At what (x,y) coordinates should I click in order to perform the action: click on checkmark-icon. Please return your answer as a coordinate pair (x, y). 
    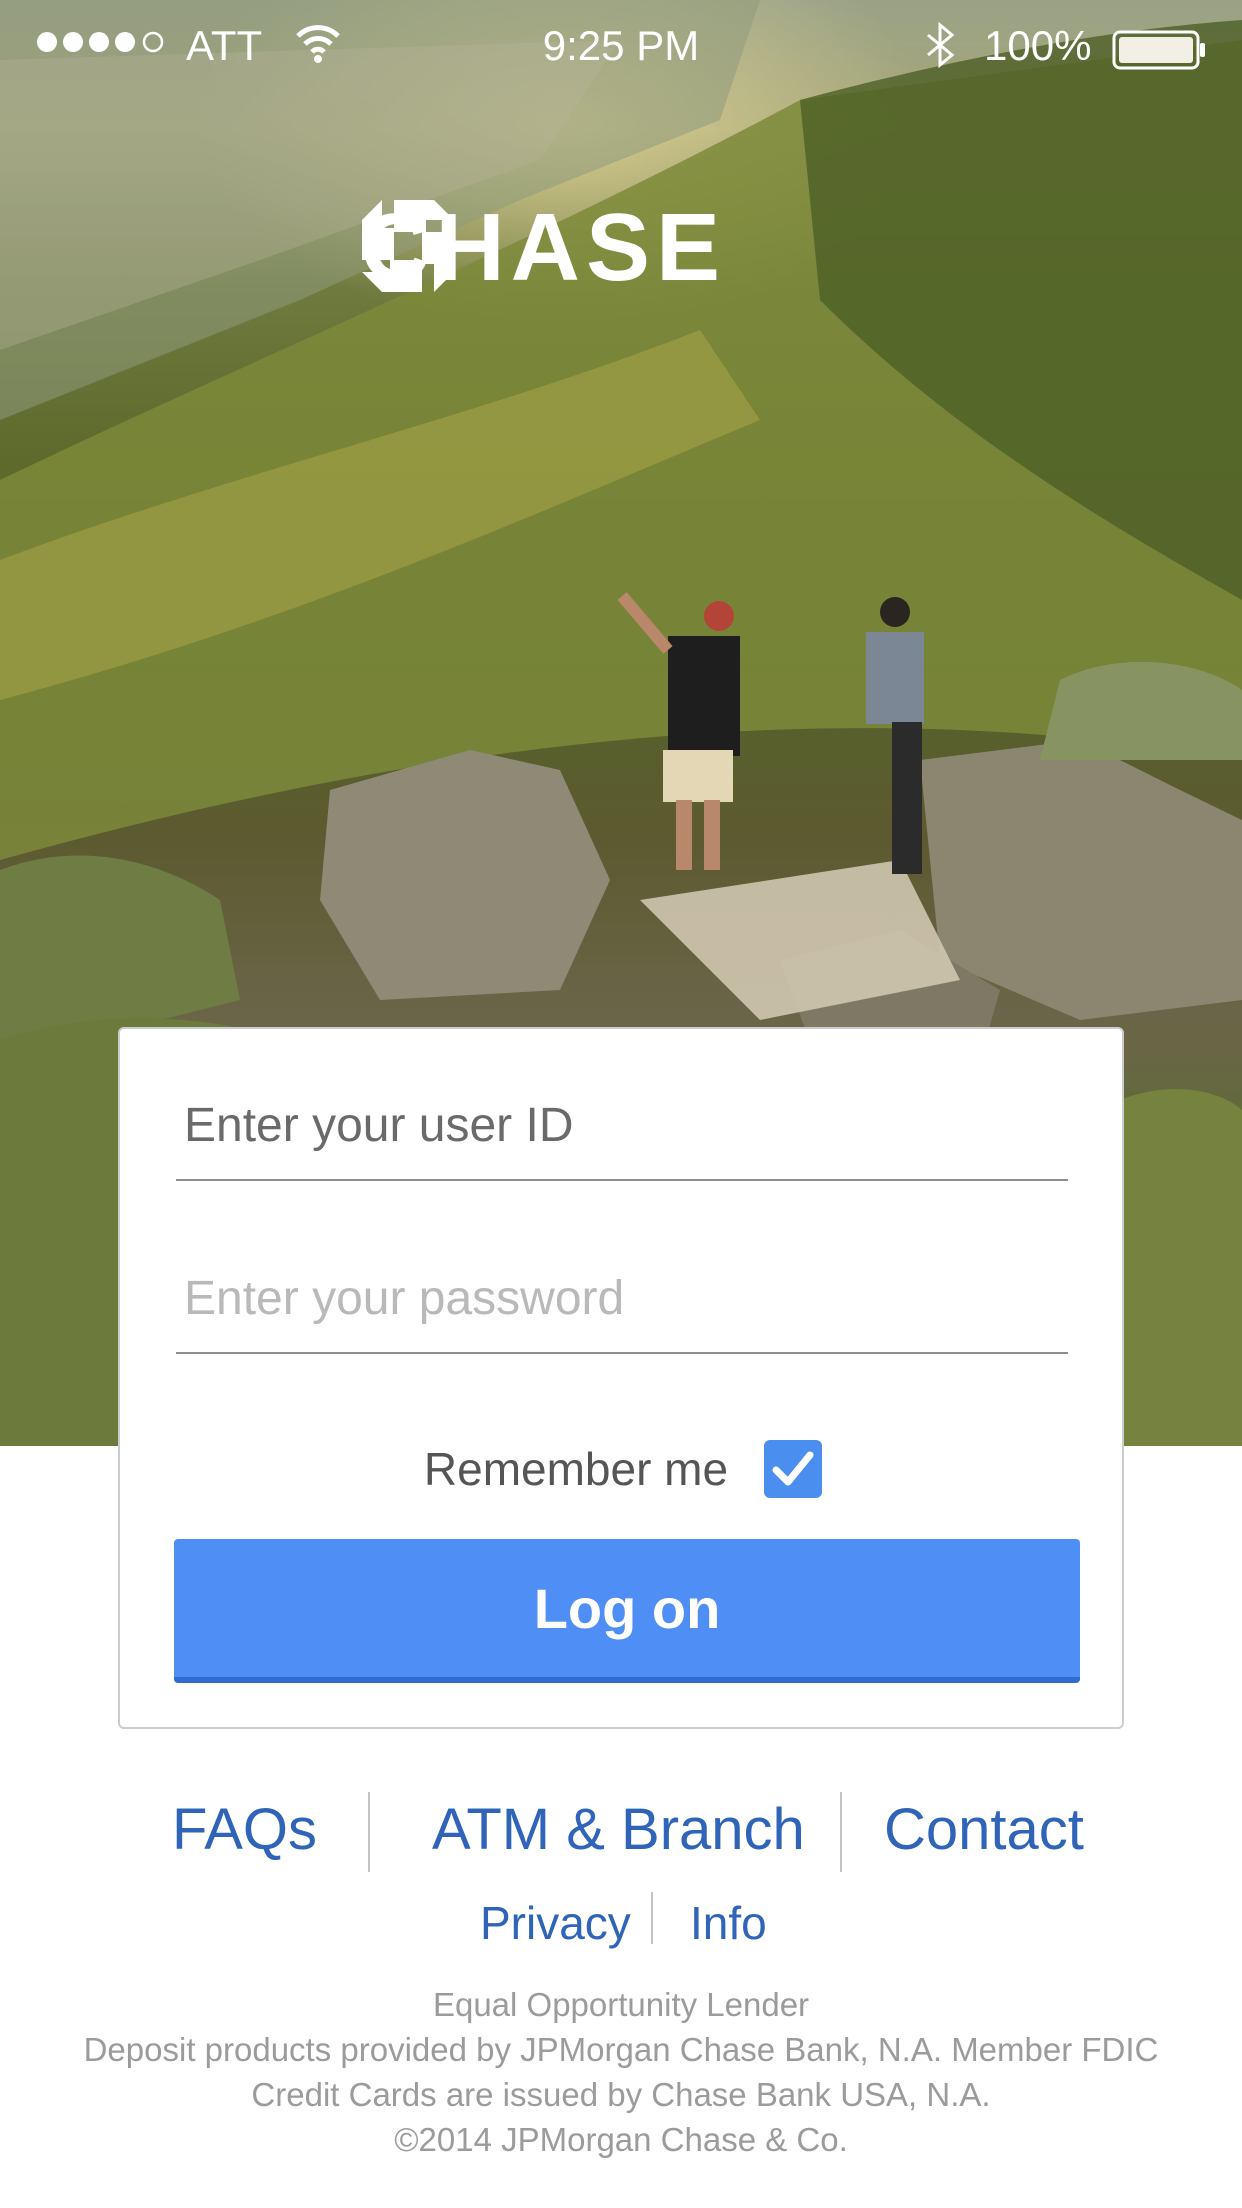
    Looking at the image, I should click on (793, 1468).